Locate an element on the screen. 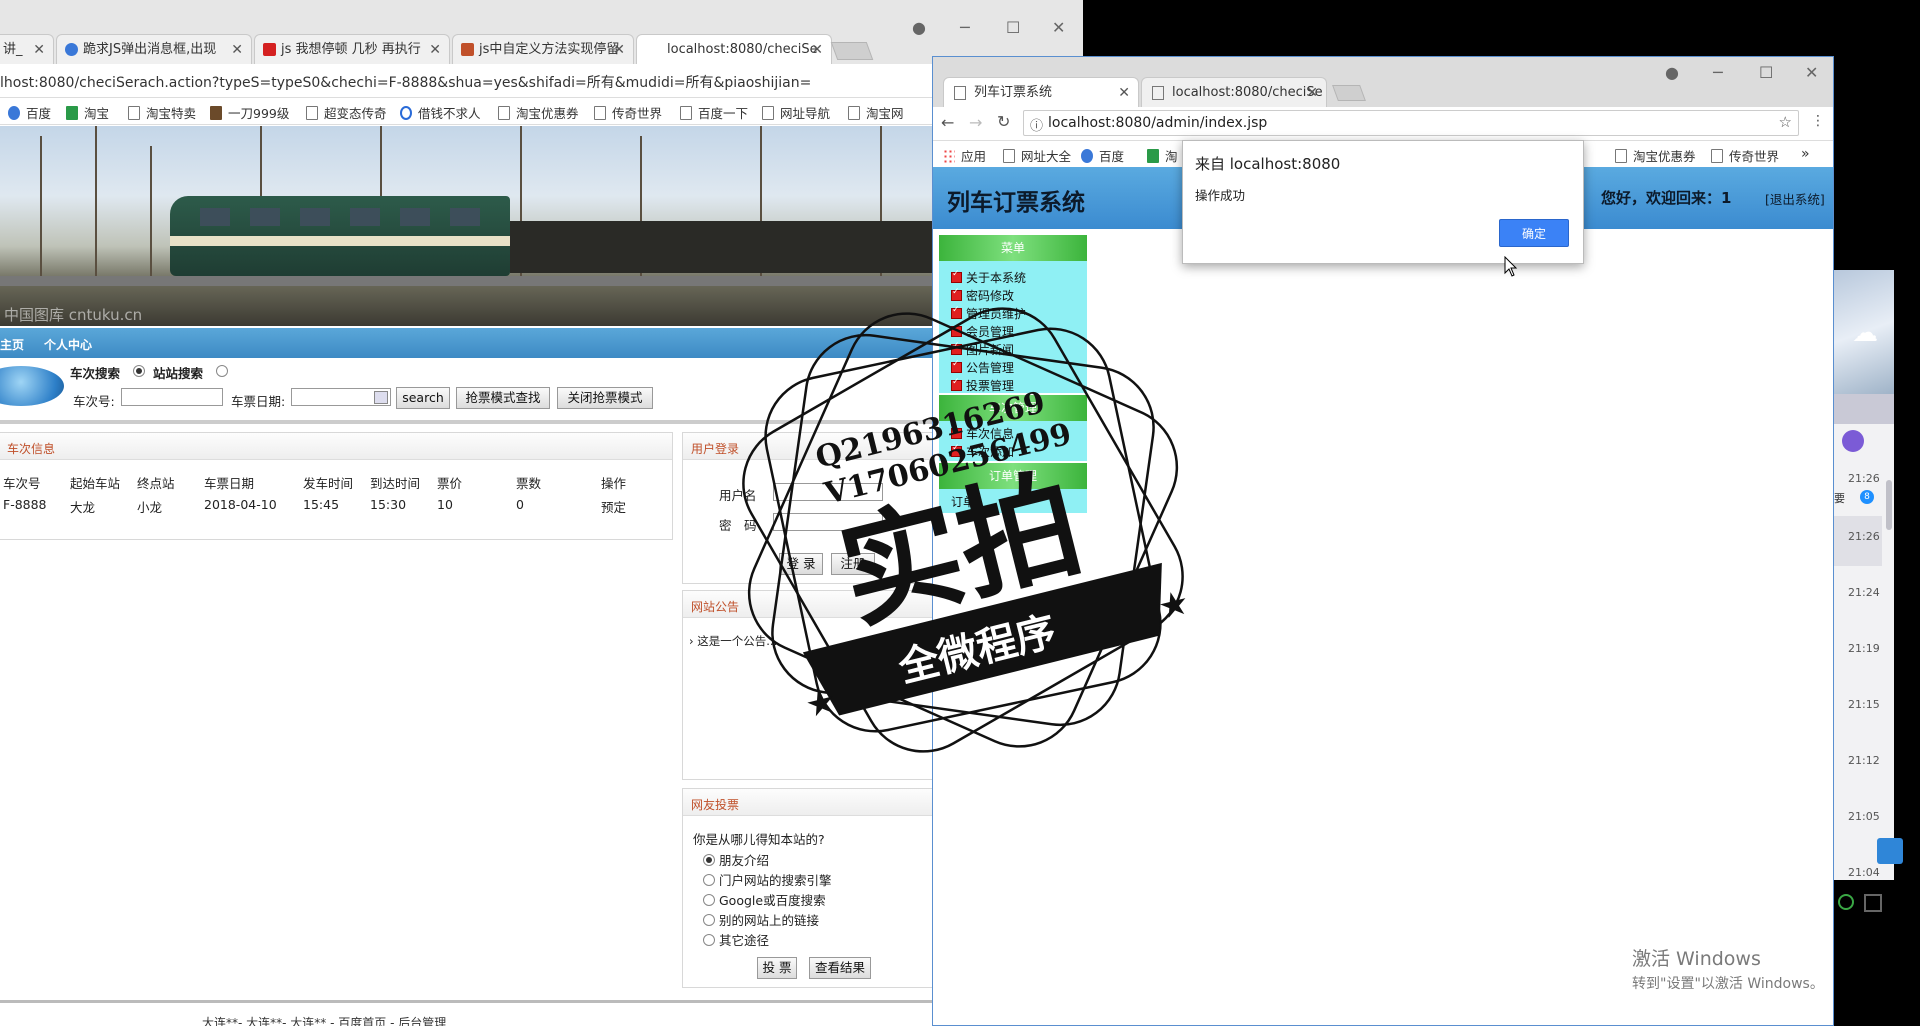 Image resolution: width=1920 pixels, height=1026 pixels. calendar-icon is located at coordinates (381, 397).